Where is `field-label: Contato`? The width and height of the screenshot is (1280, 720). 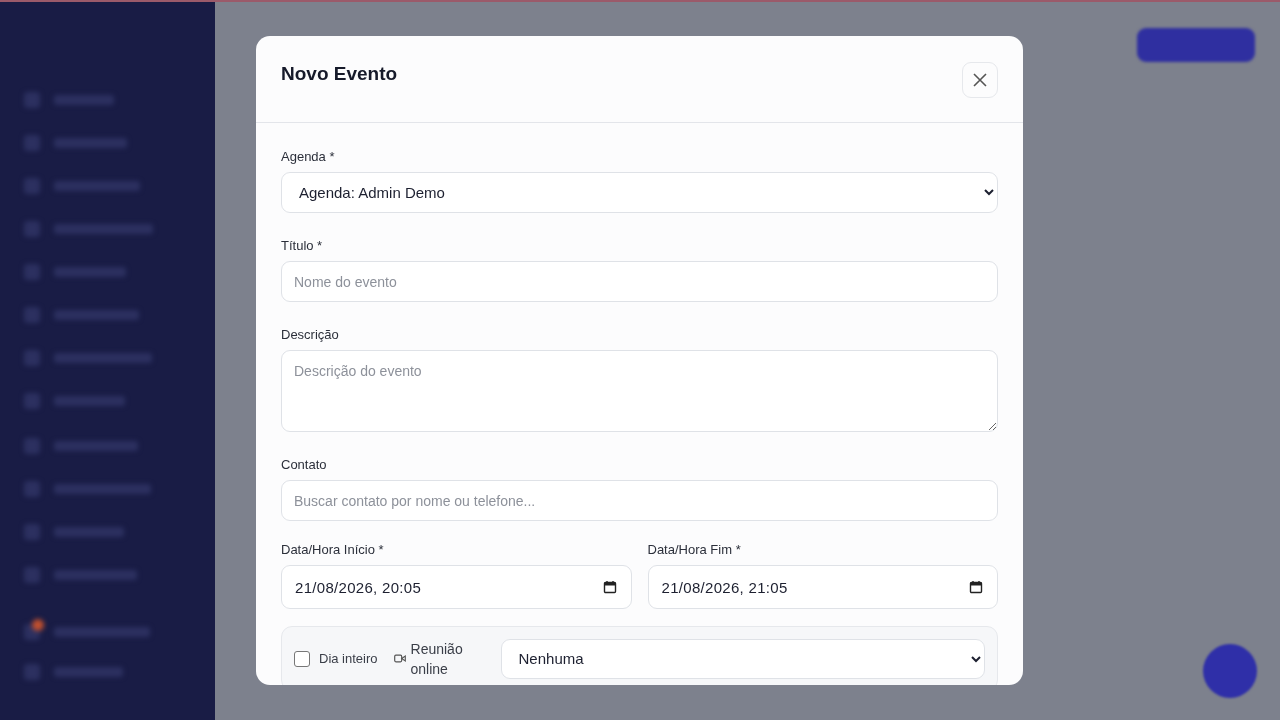 field-label: Contato is located at coordinates (304, 464).